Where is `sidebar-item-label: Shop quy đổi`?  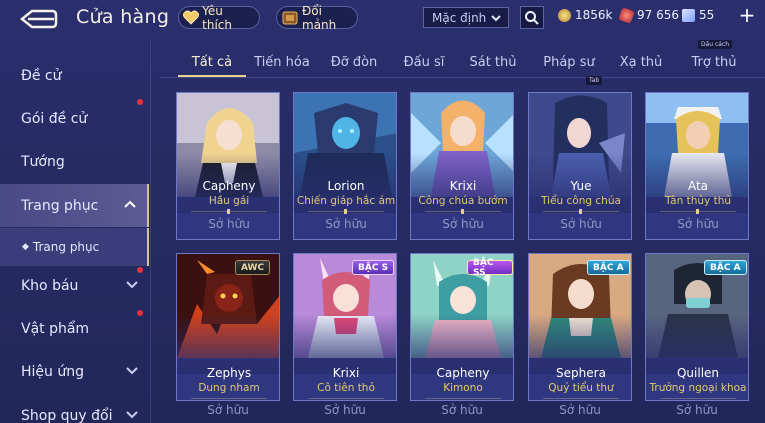 sidebar-item-label: Shop quy đổi is located at coordinates (67, 415).